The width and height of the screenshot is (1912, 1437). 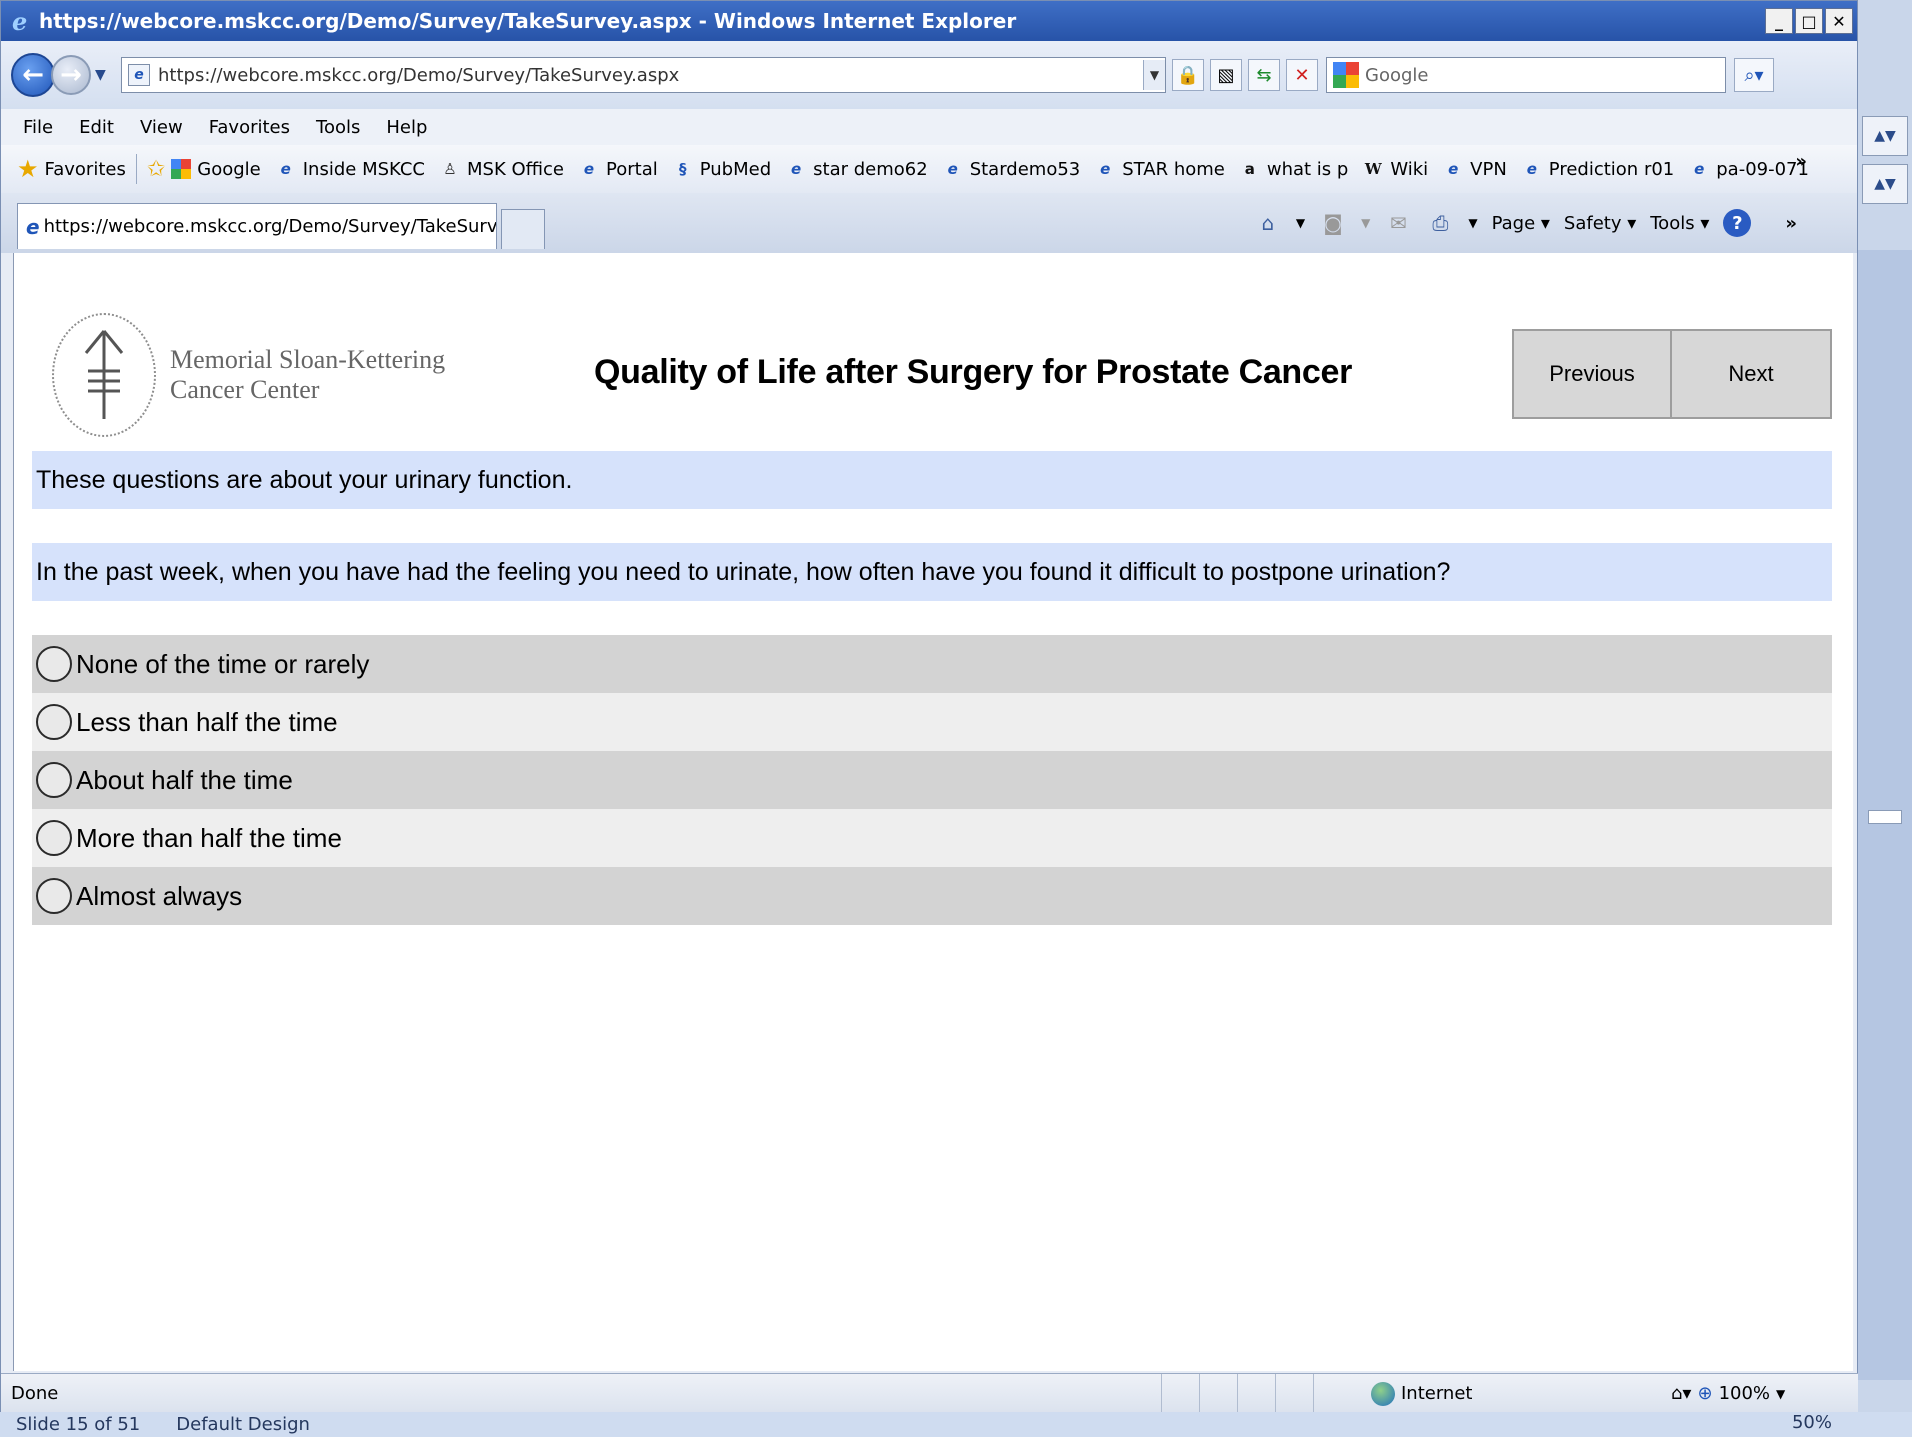 What do you see at coordinates (161, 127) in the screenshot?
I see `menu-view: View` at bounding box center [161, 127].